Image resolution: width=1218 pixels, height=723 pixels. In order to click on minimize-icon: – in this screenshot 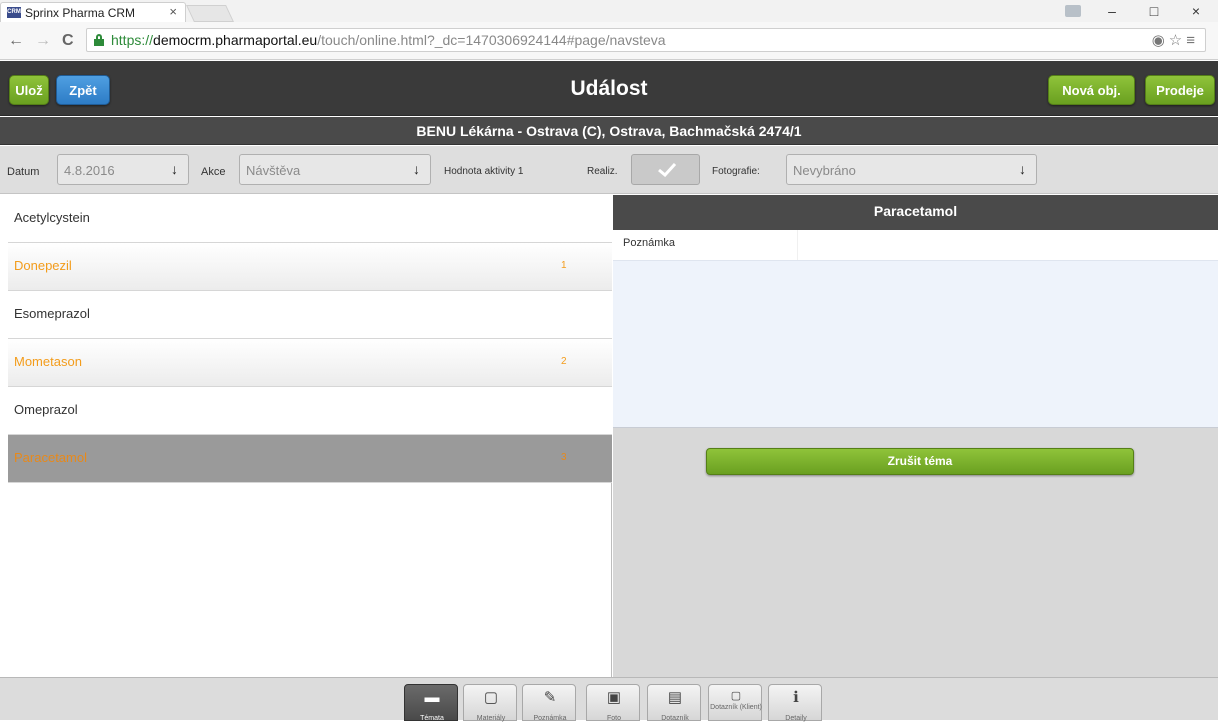, I will do `click(1112, 11)`.